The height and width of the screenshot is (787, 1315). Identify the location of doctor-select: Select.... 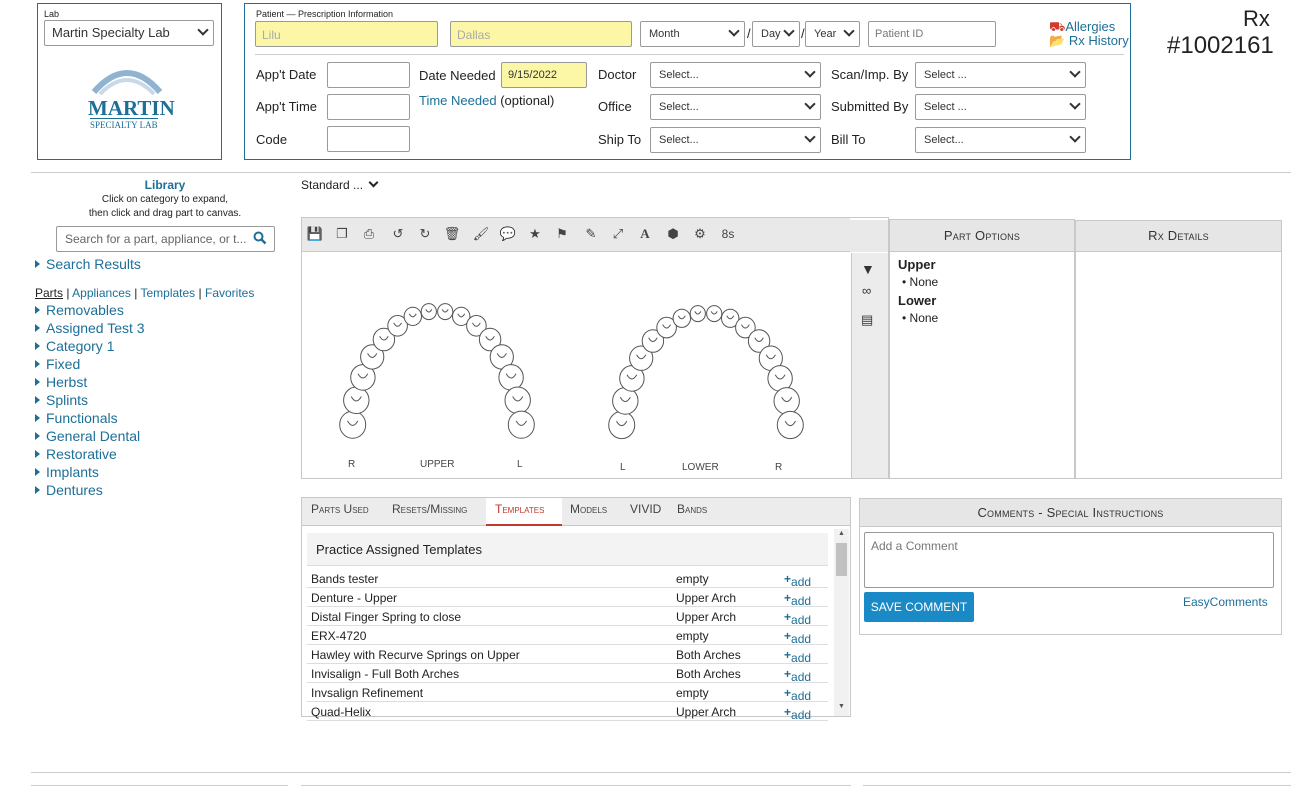
(735, 75).